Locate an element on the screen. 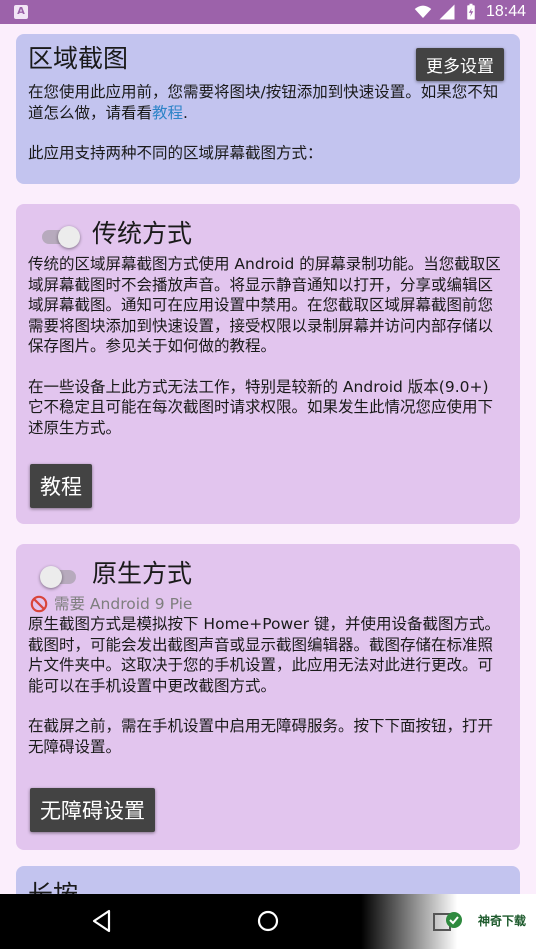 This screenshot has width=536, height=949. native-method-header: 原生方式 is located at coordinates (268, 574).